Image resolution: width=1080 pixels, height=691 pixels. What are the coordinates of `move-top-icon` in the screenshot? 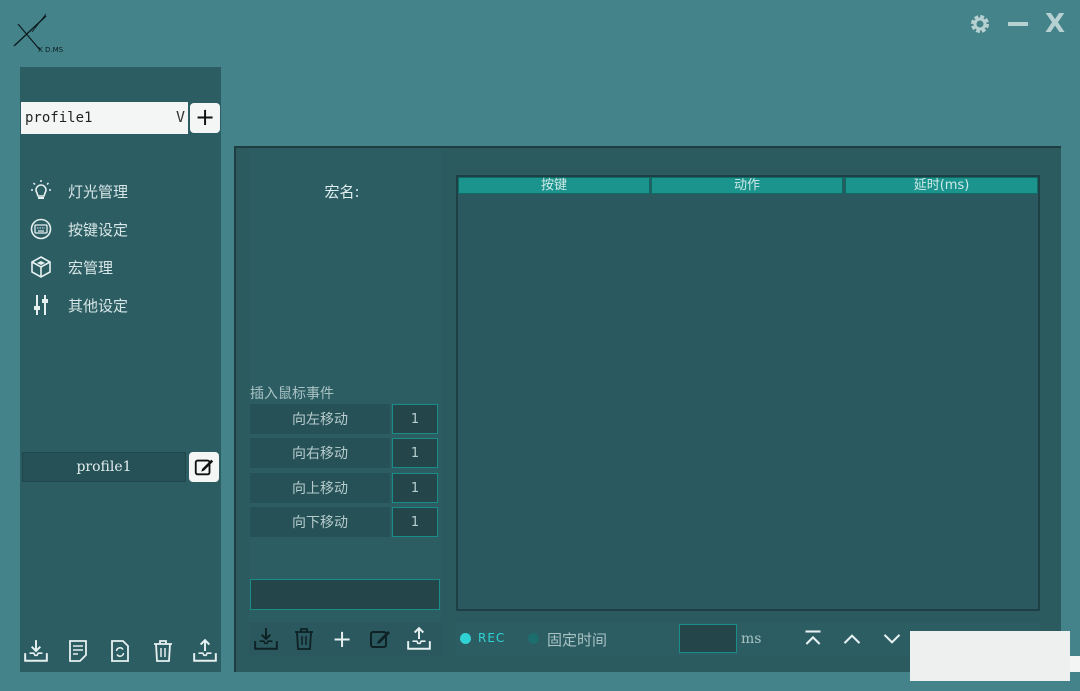 It's located at (813, 637).